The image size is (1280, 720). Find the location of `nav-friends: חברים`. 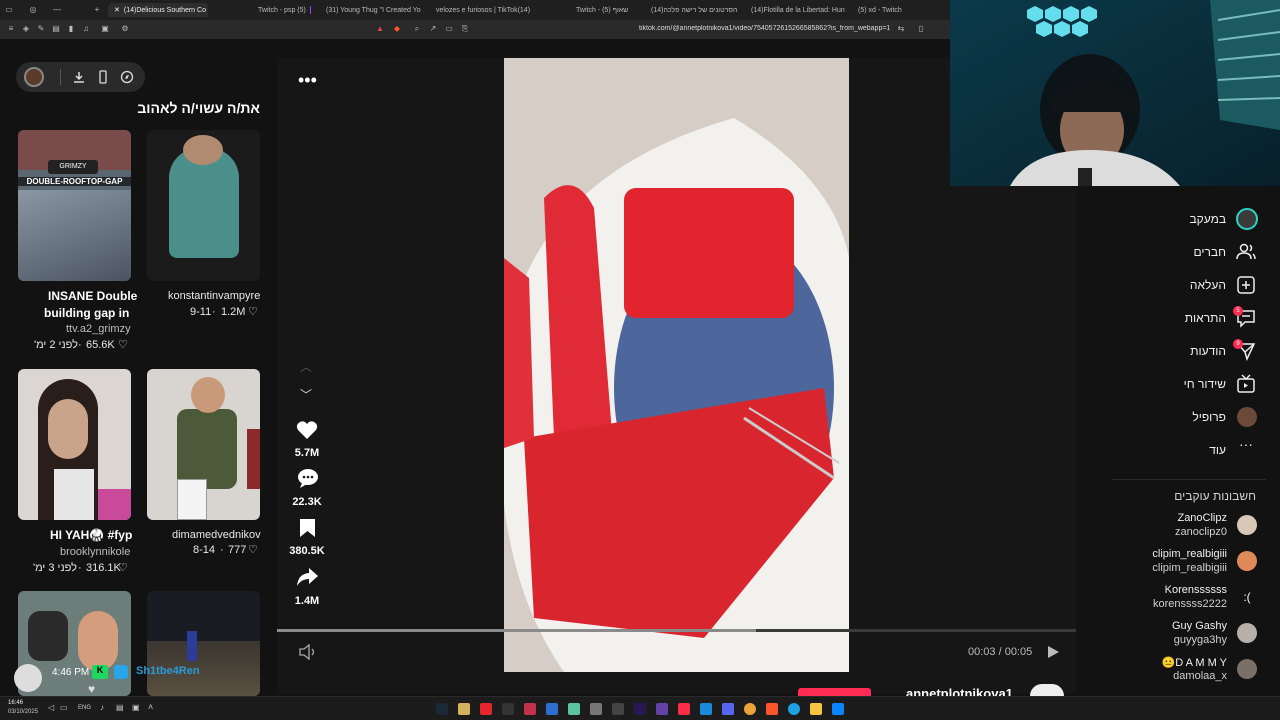

nav-friends: חברים is located at coordinates (1209, 252).